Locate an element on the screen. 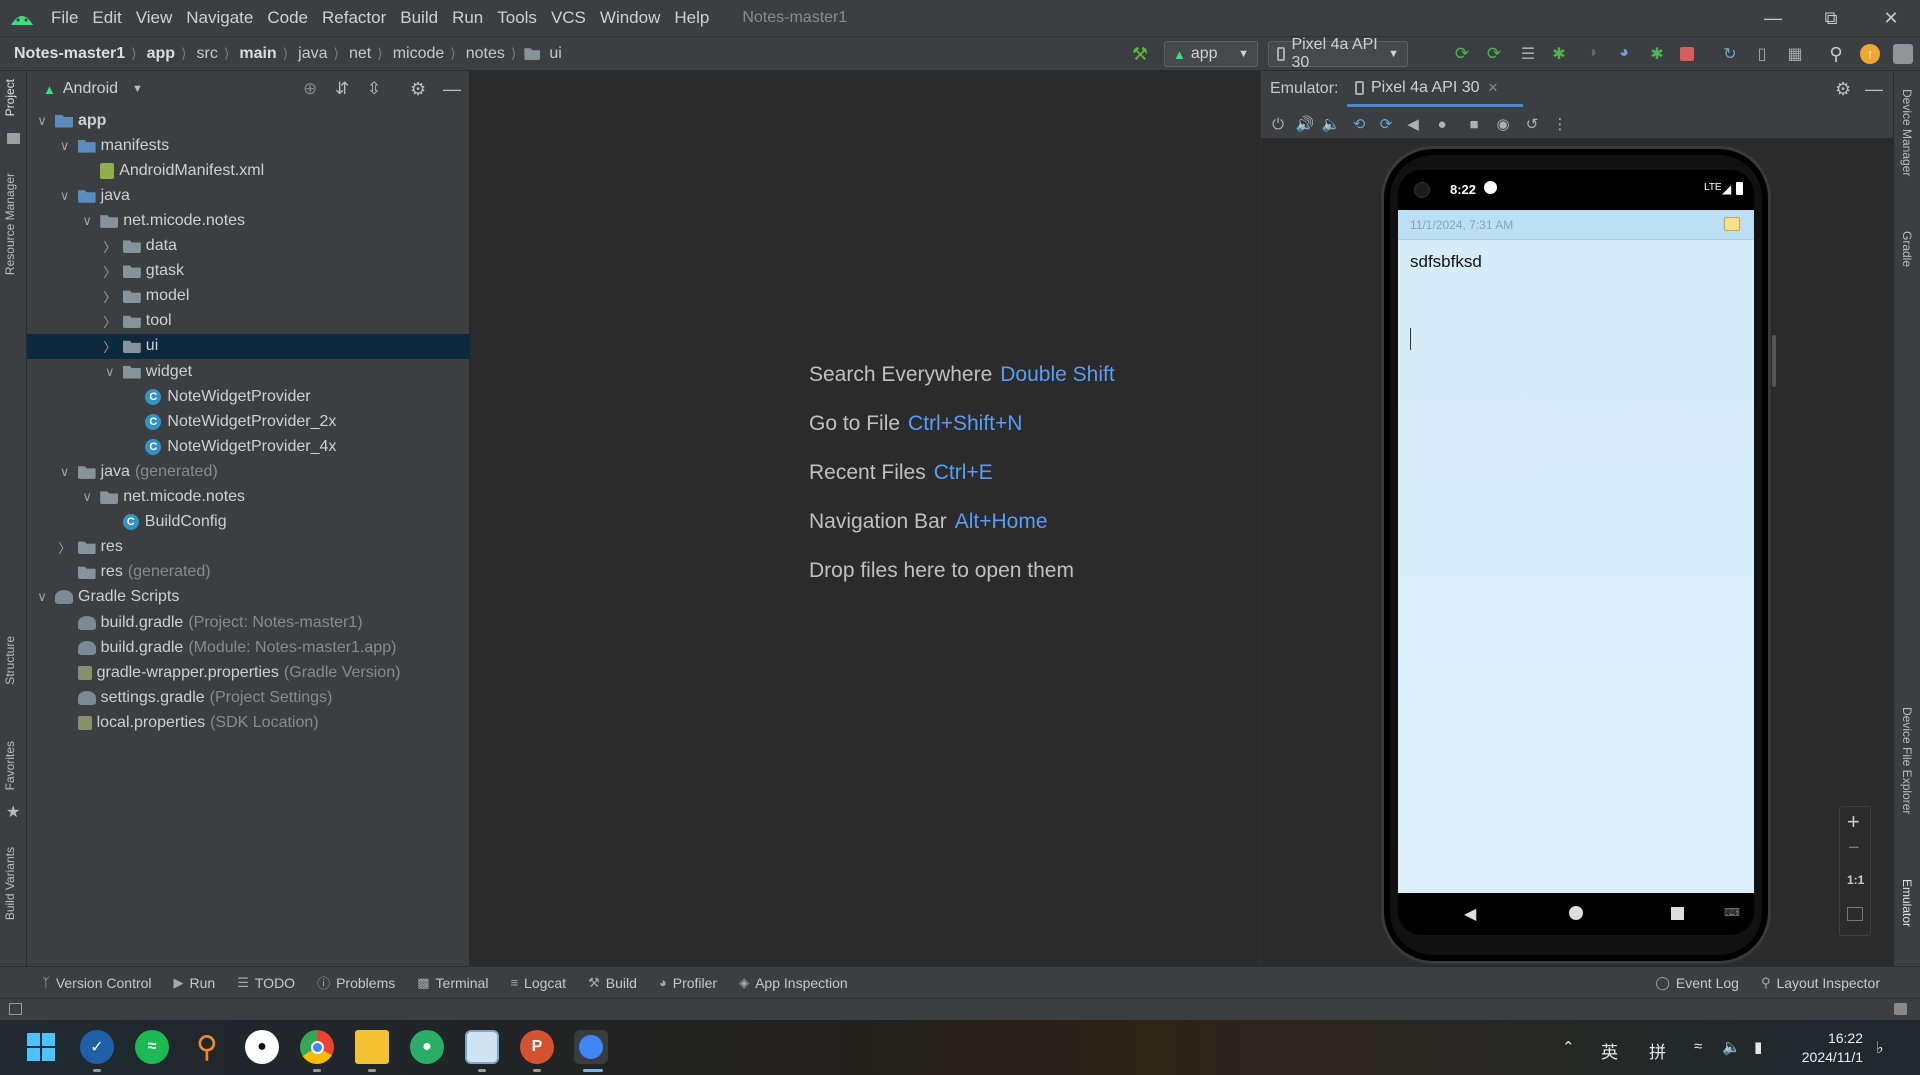  note-color-picker-icon is located at coordinates (1732, 224).